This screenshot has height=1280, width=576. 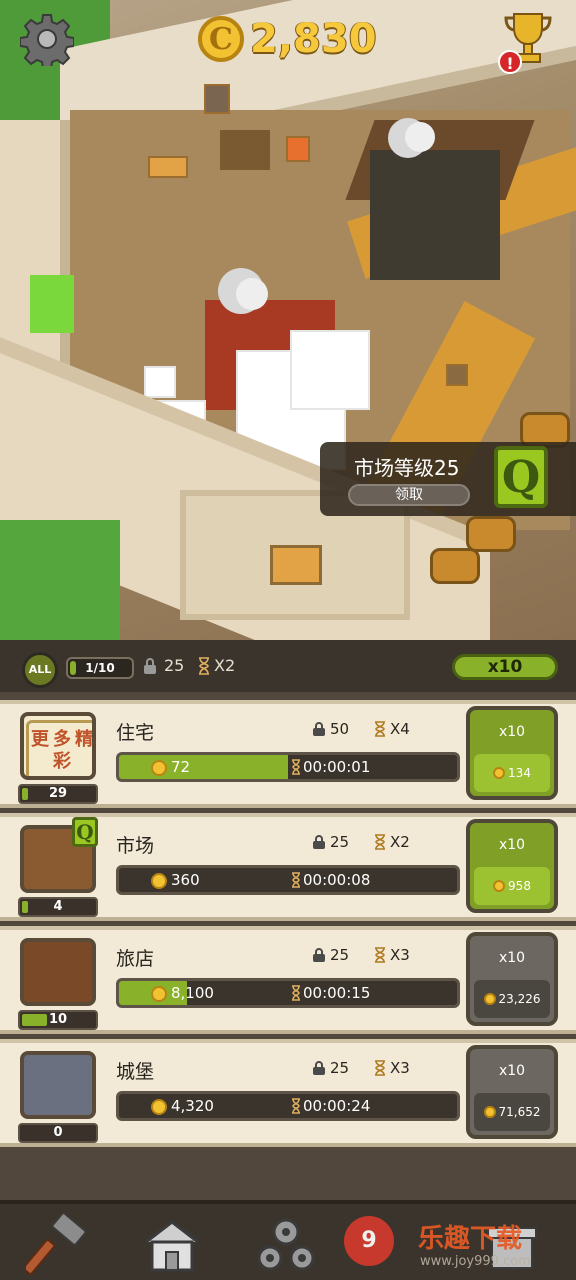 I want to click on claim-button: 领取, so click(x=409, y=495).